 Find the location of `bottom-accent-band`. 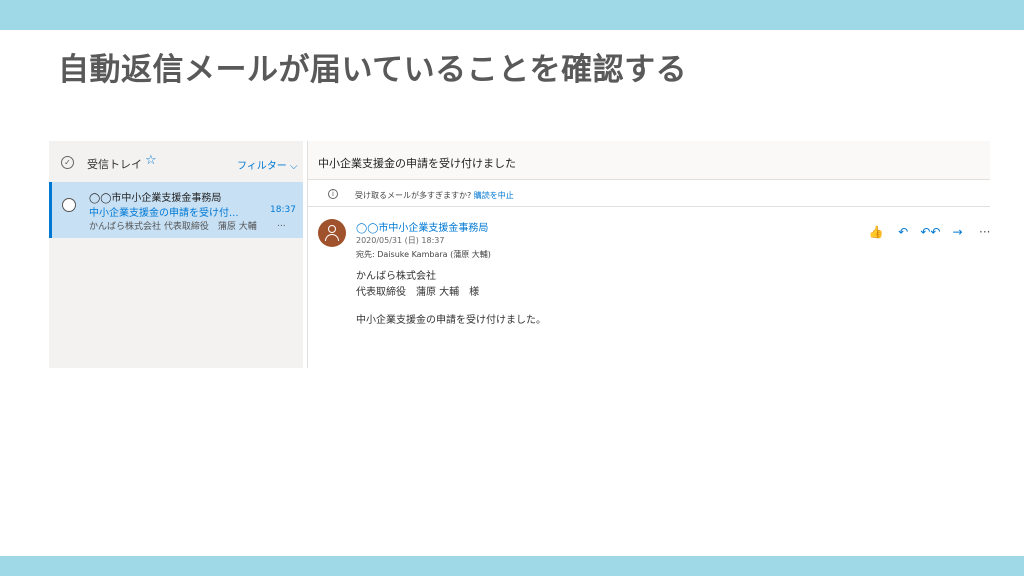

bottom-accent-band is located at coordinates (512, 566).